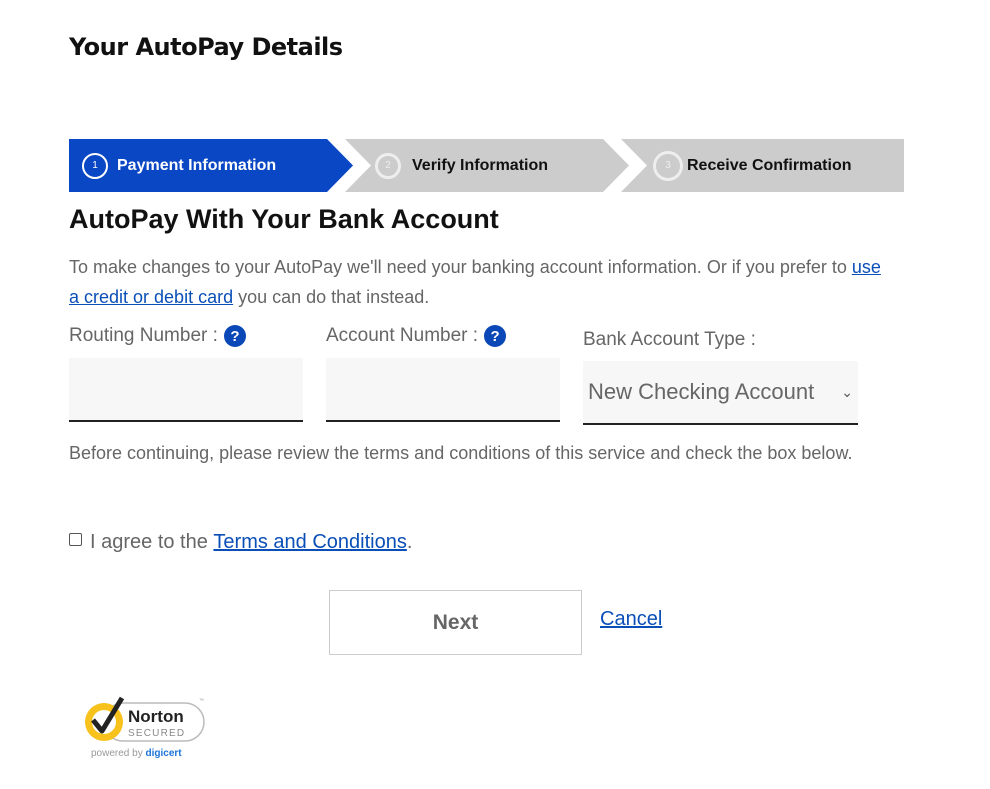 The width and height of the screenshot is (990, 789). Describe the element at coordinates (409, 542) in the screenshot. I see `agree-period: .` at that location.